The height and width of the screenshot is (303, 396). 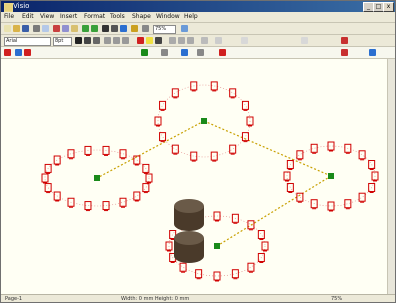 I want to click on menu-help: Help, so click(x=191, y=17).